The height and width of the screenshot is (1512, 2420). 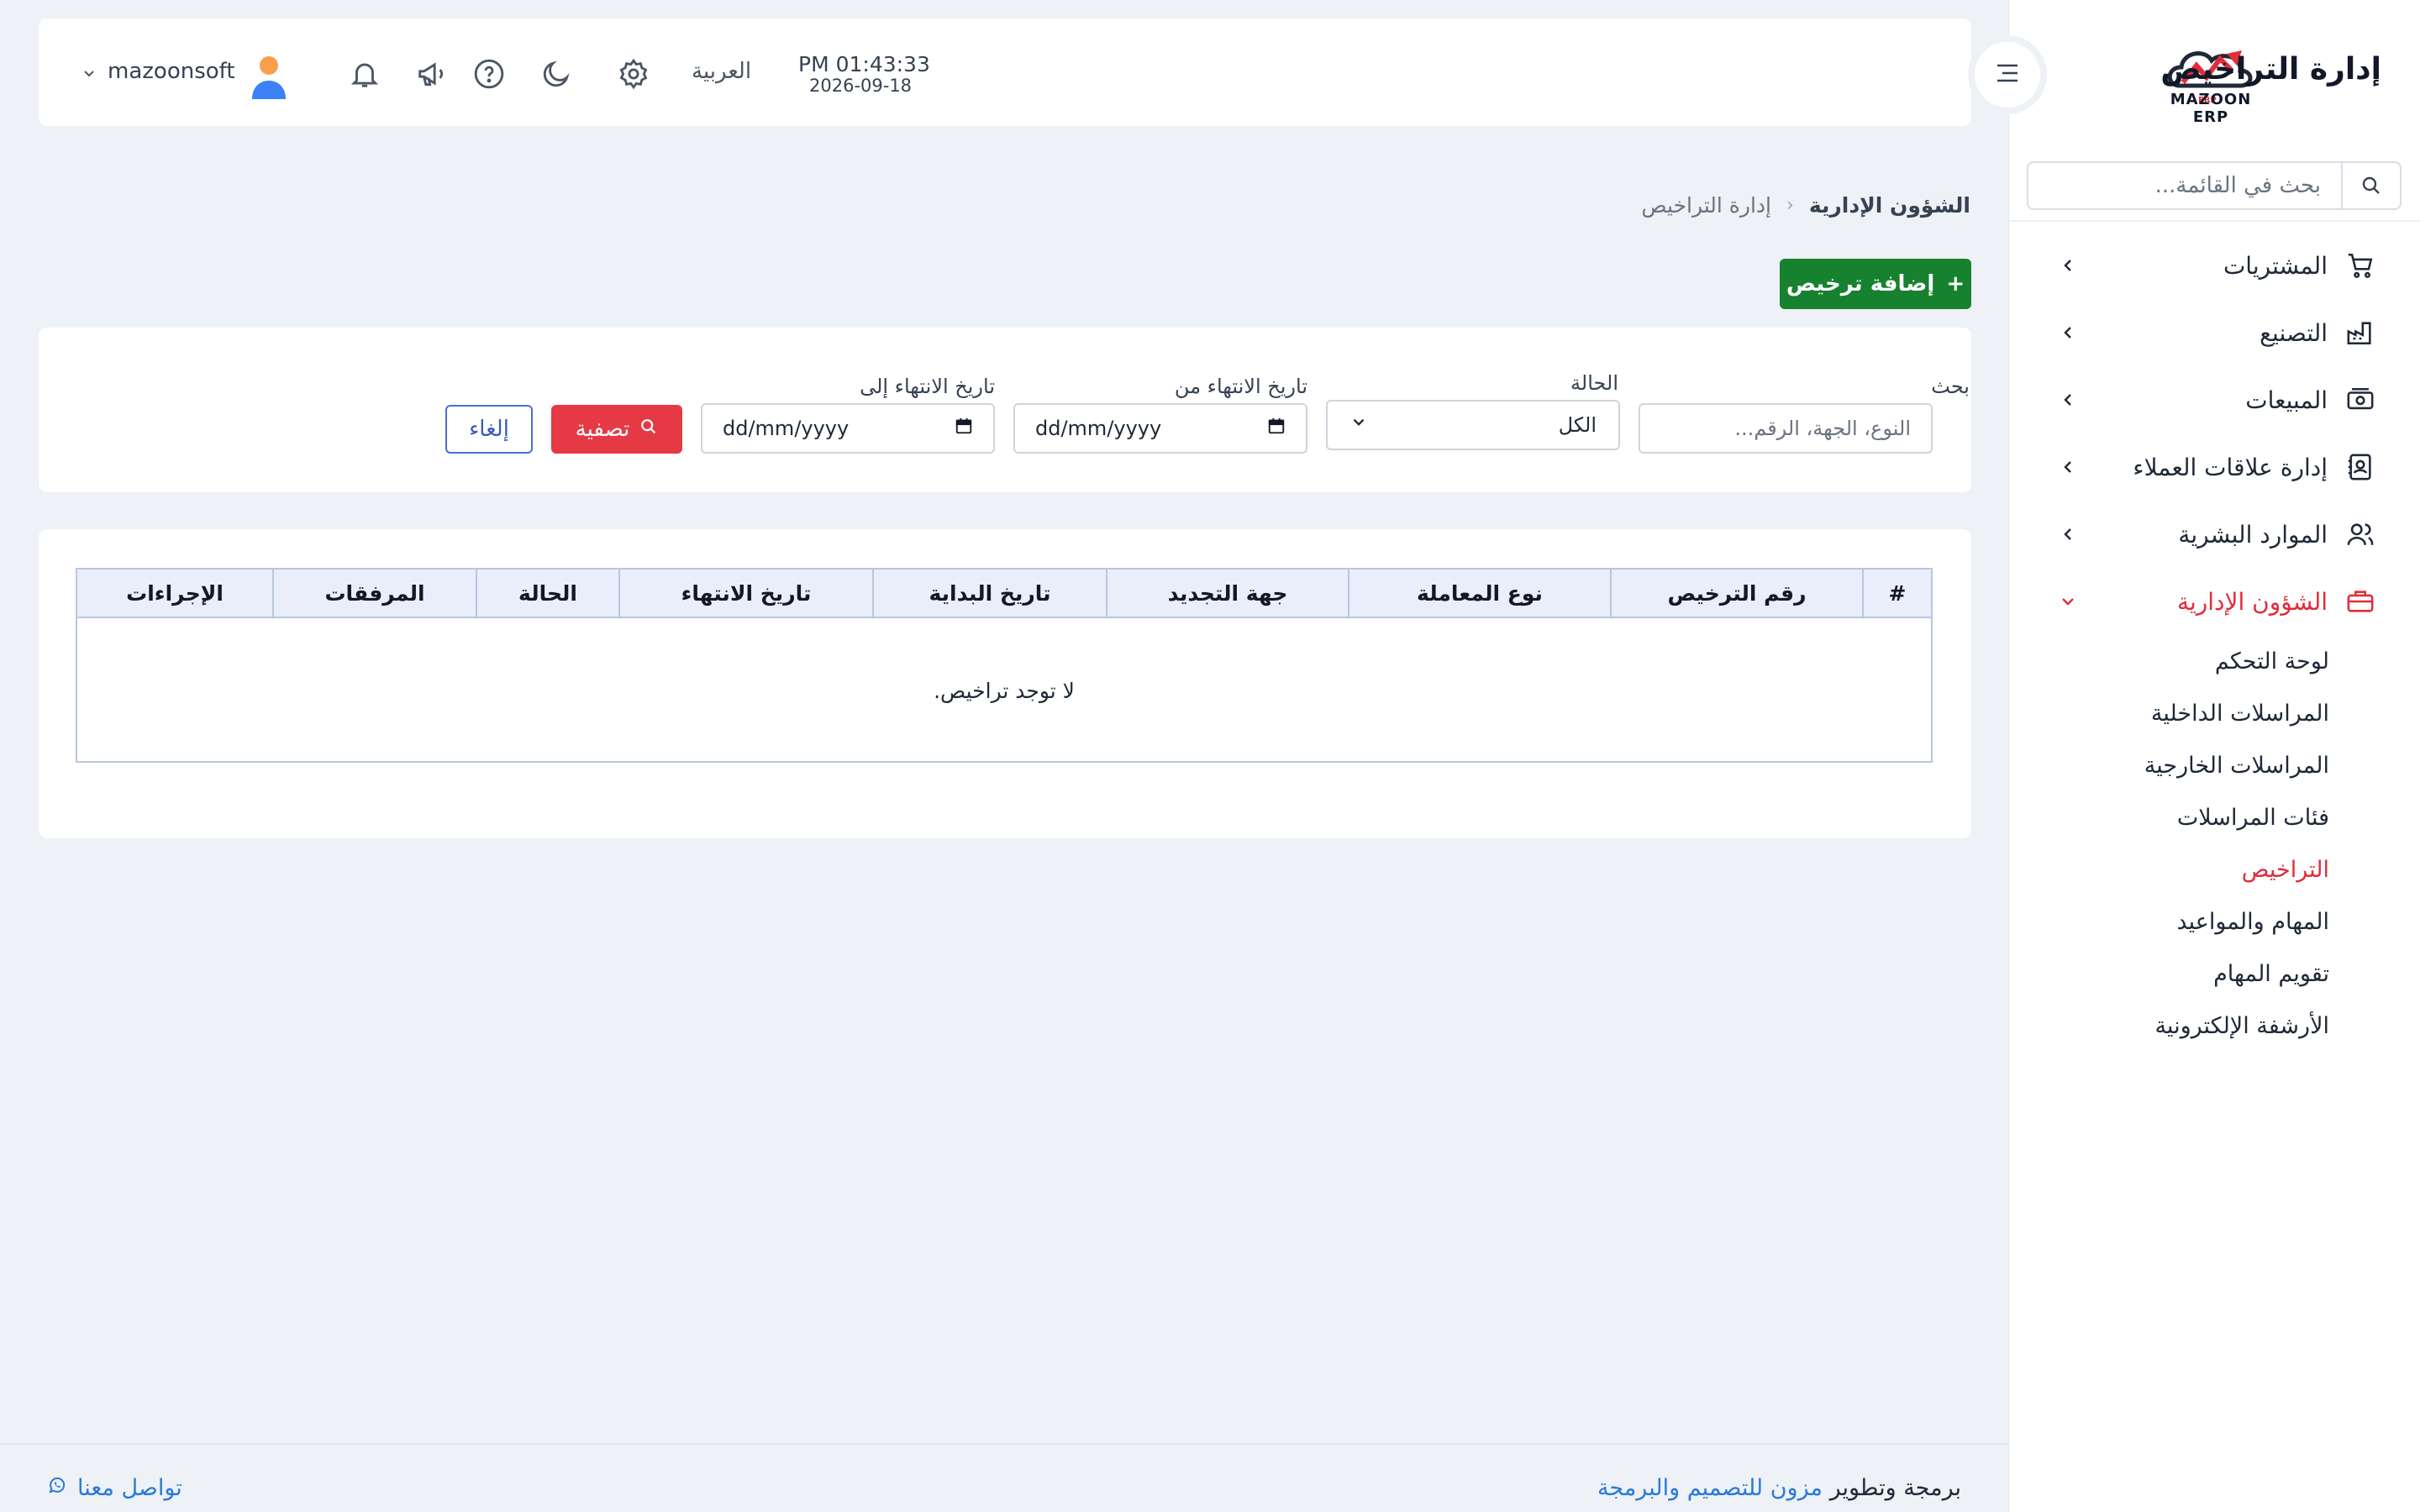 I want to click on sidebar-item-purchases: المشتريات, so click(x=2214, y=265).